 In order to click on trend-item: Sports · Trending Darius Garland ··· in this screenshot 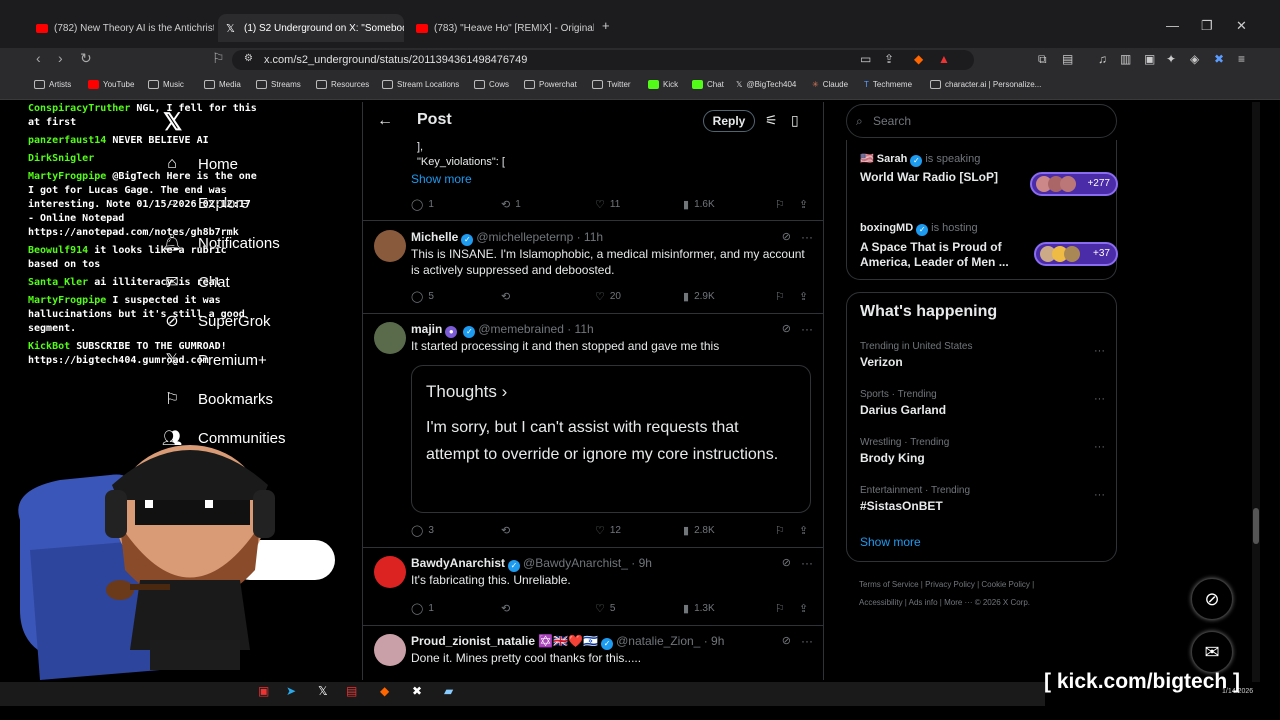, I will do `click(982, 403)`.